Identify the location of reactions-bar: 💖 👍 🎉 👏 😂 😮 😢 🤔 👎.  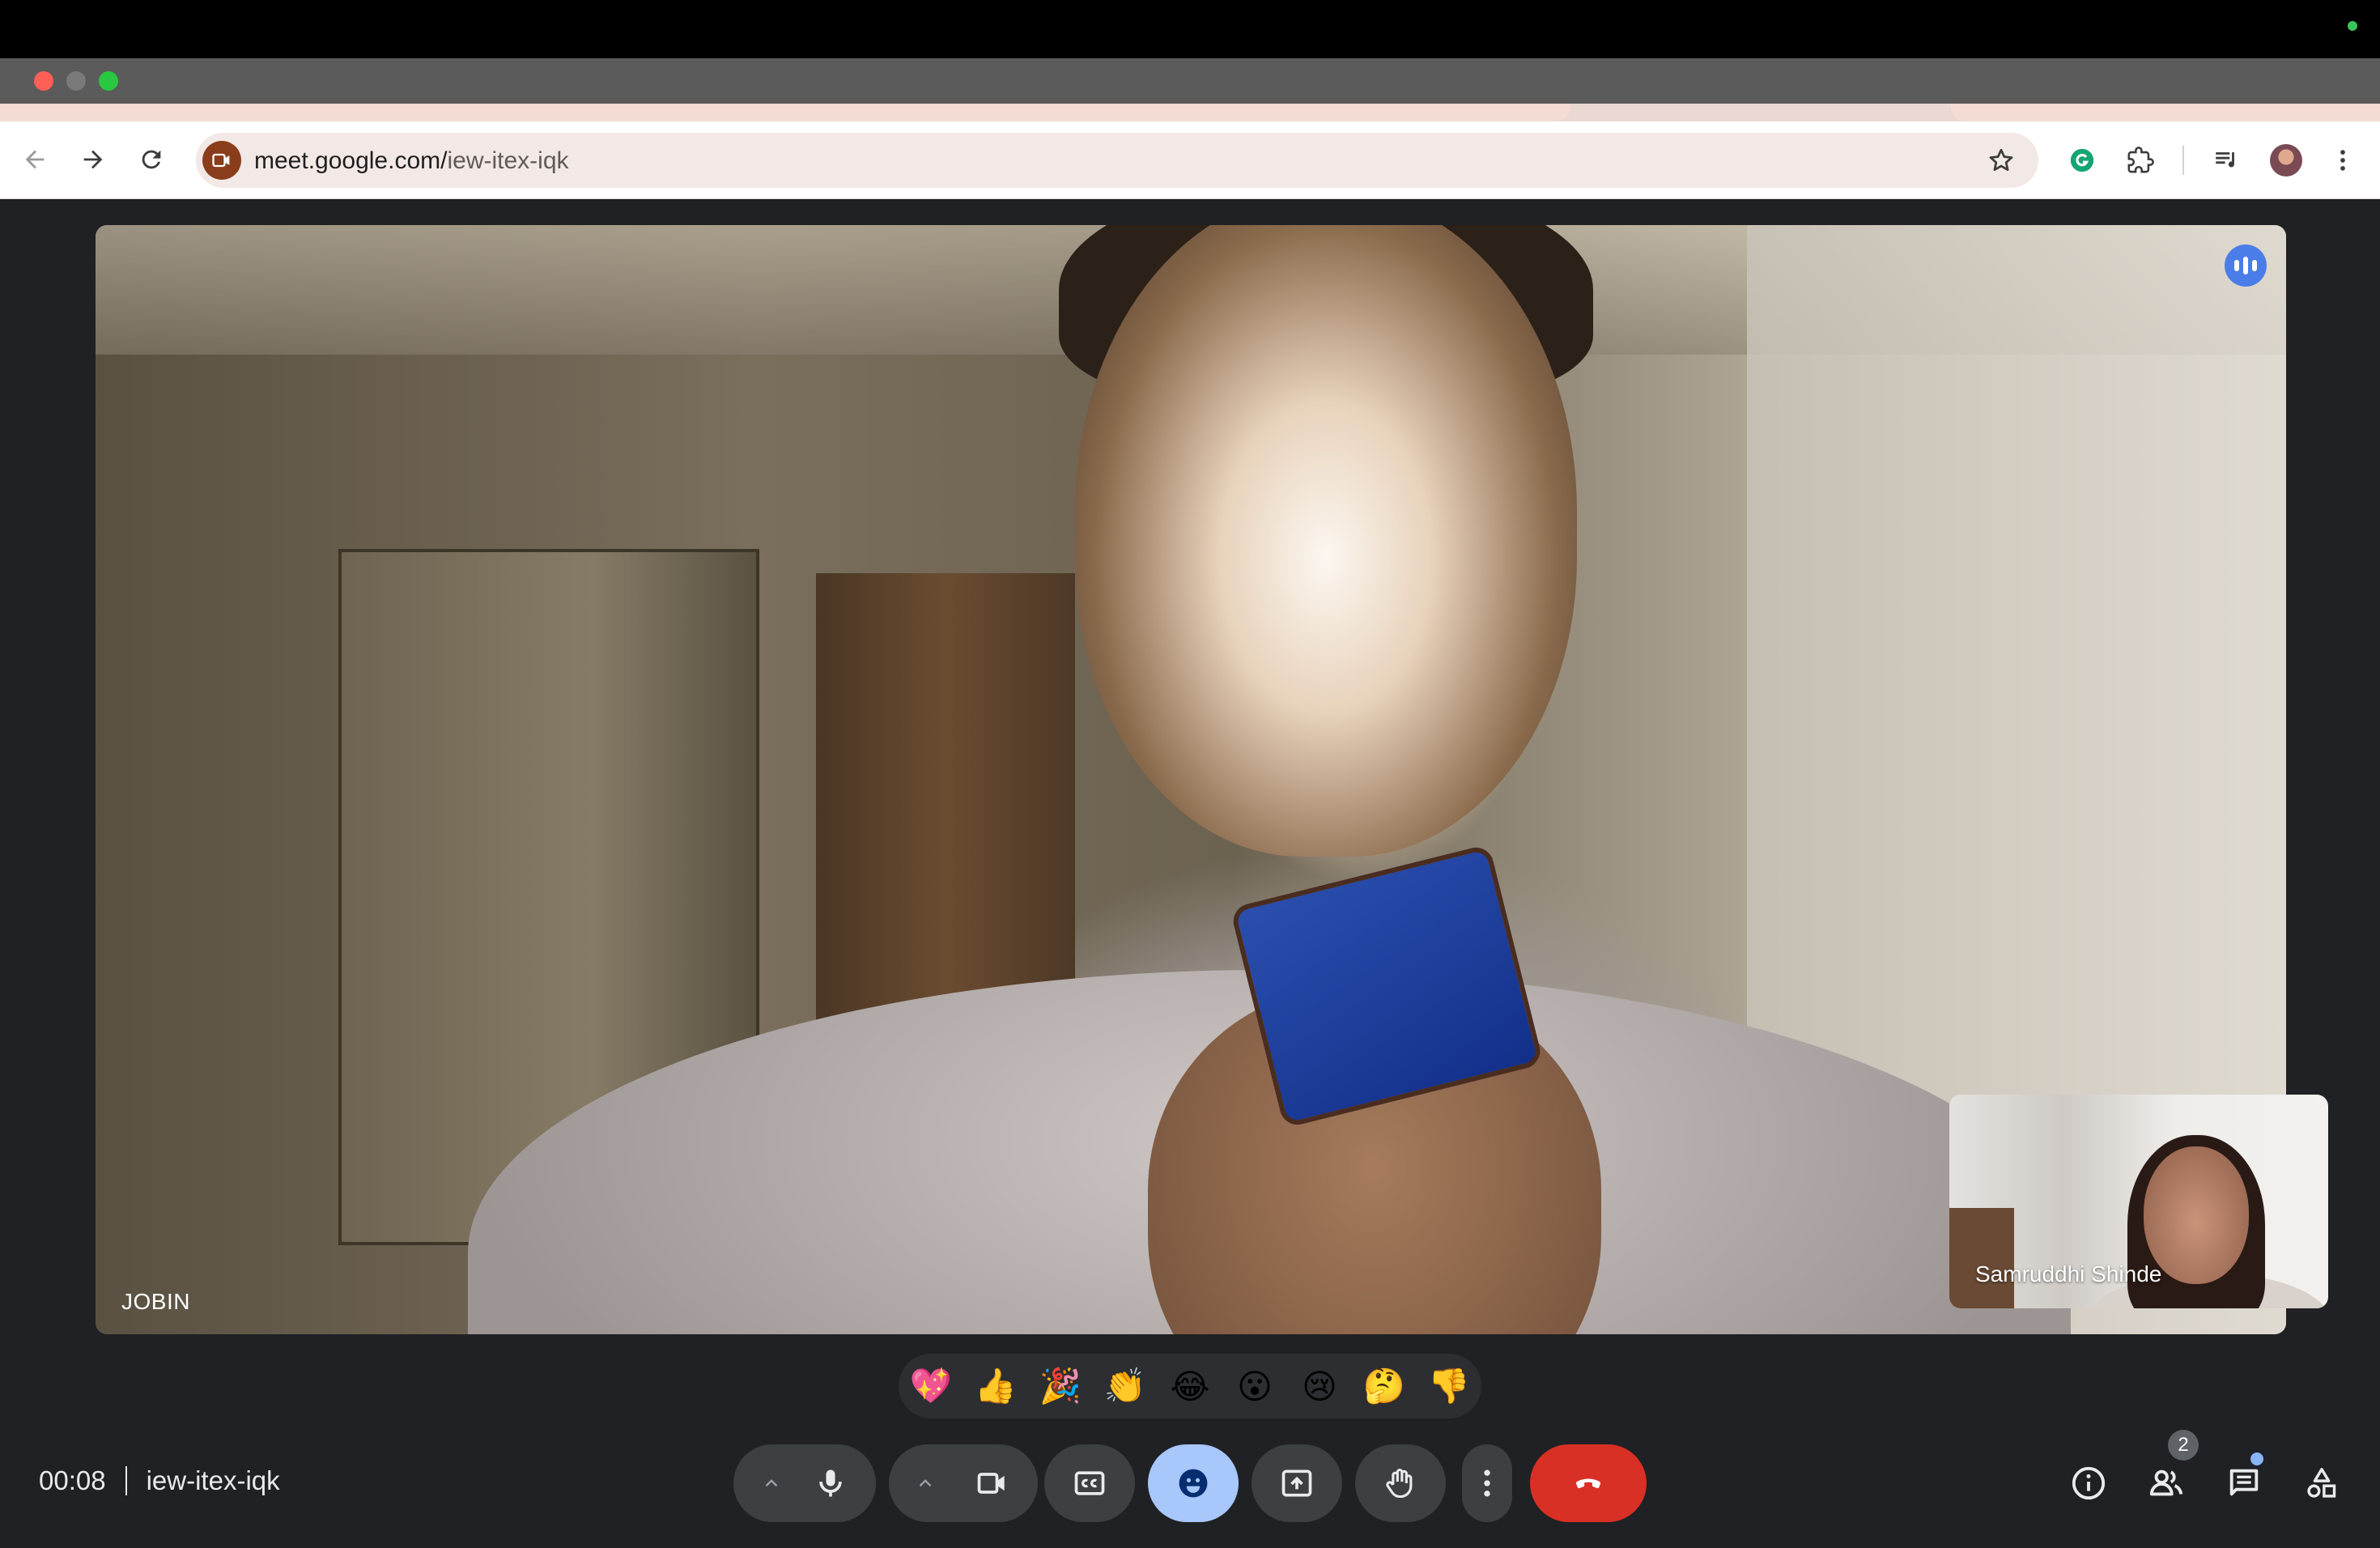
(1190, 1386).